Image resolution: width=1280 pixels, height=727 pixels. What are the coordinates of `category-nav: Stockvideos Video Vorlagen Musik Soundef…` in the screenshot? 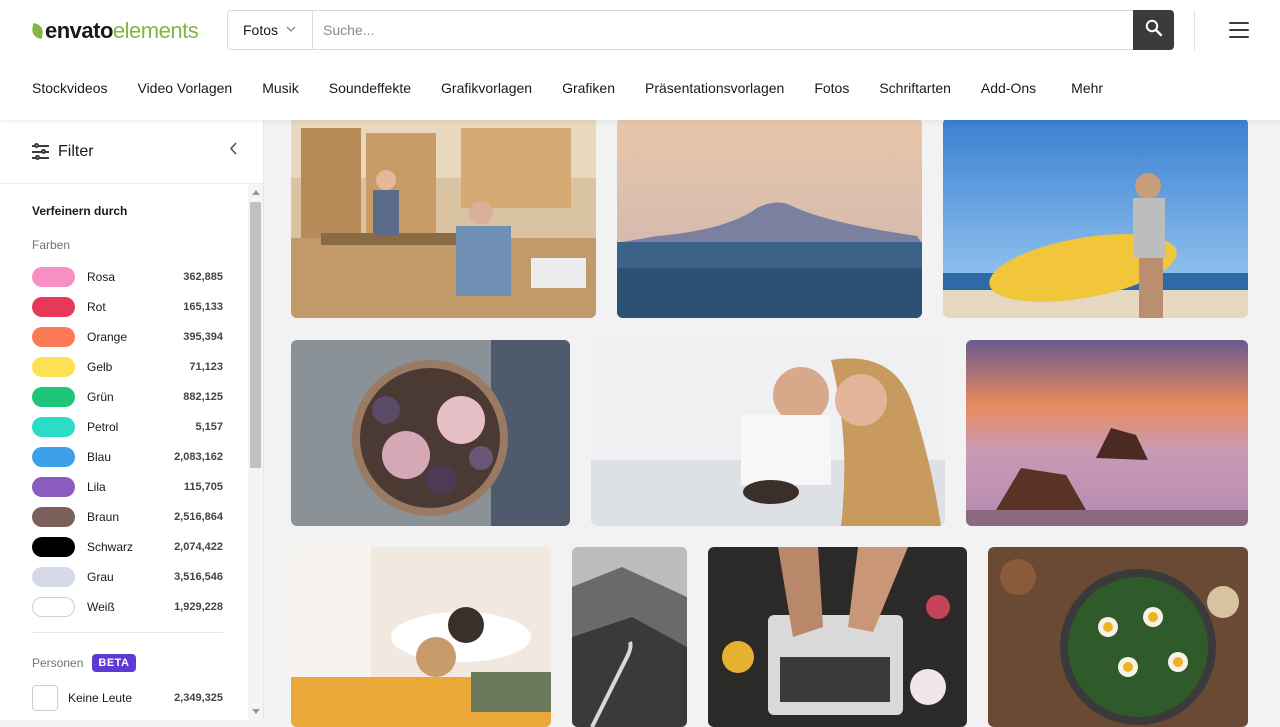 It's located at (582, 88).